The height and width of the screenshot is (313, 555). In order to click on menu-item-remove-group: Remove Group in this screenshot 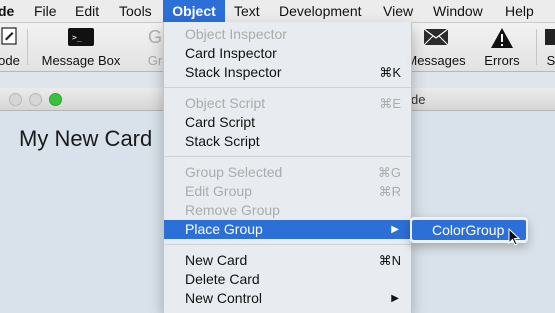, I will do `click(287, 210)`.